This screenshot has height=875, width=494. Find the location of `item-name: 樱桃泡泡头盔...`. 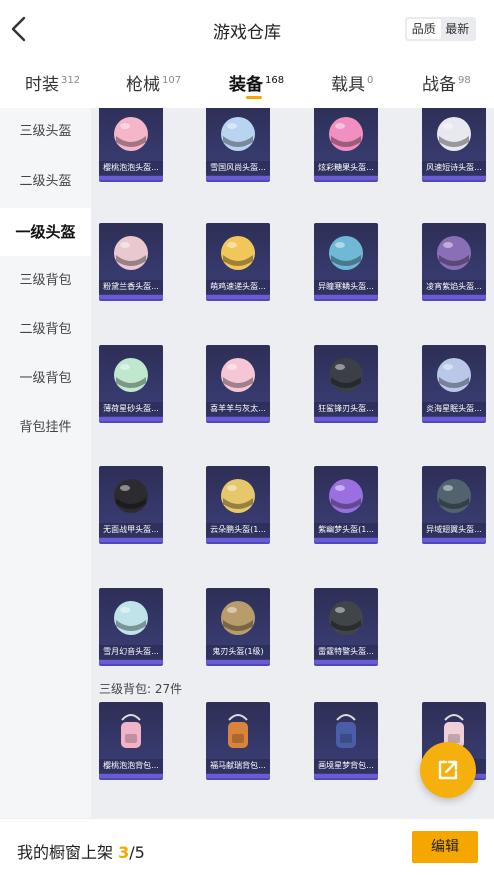

item-name: 樱桃泡泡头盔... is located at coordinates (131, 168).